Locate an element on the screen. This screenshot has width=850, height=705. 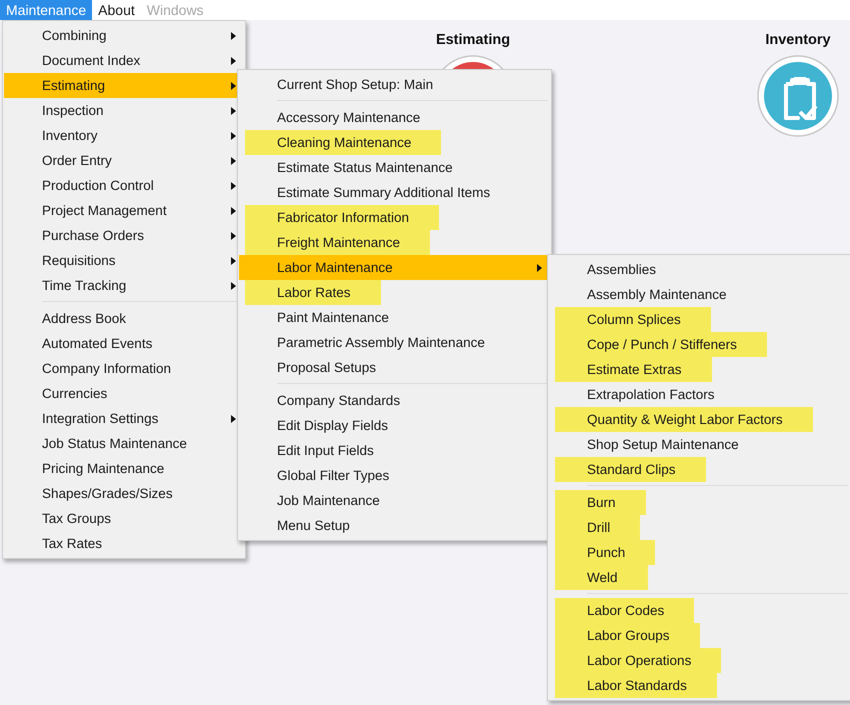
menu-item: Weld is located at coordinates (699, 577).